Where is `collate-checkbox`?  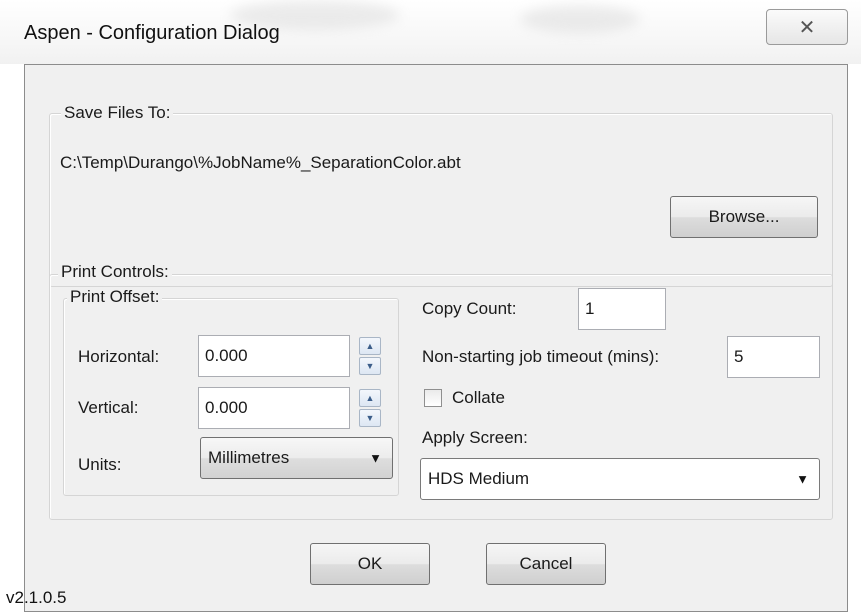 collate-checkbox is located at coordinates (433, 398).